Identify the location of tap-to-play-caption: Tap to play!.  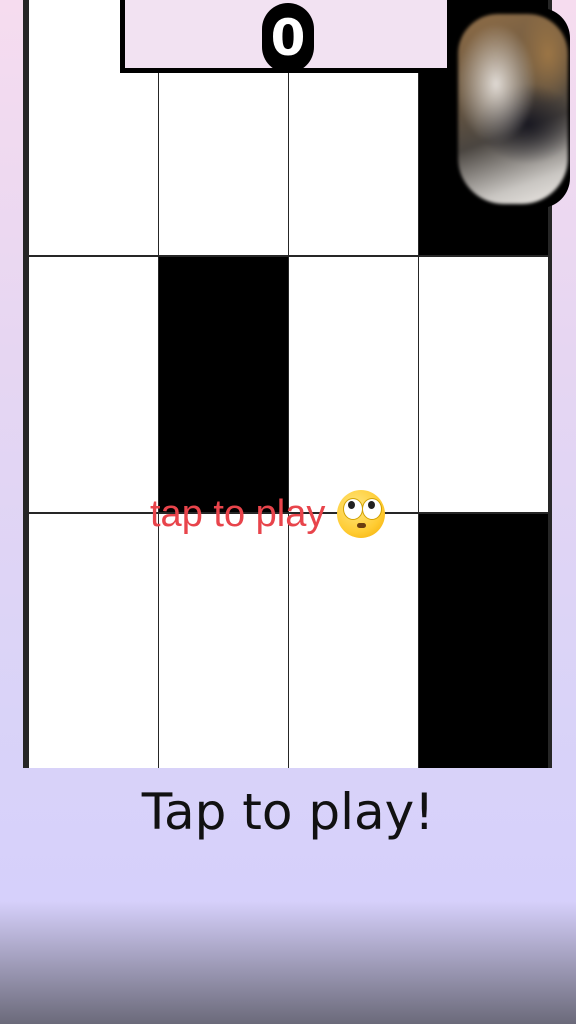
(288, 812).